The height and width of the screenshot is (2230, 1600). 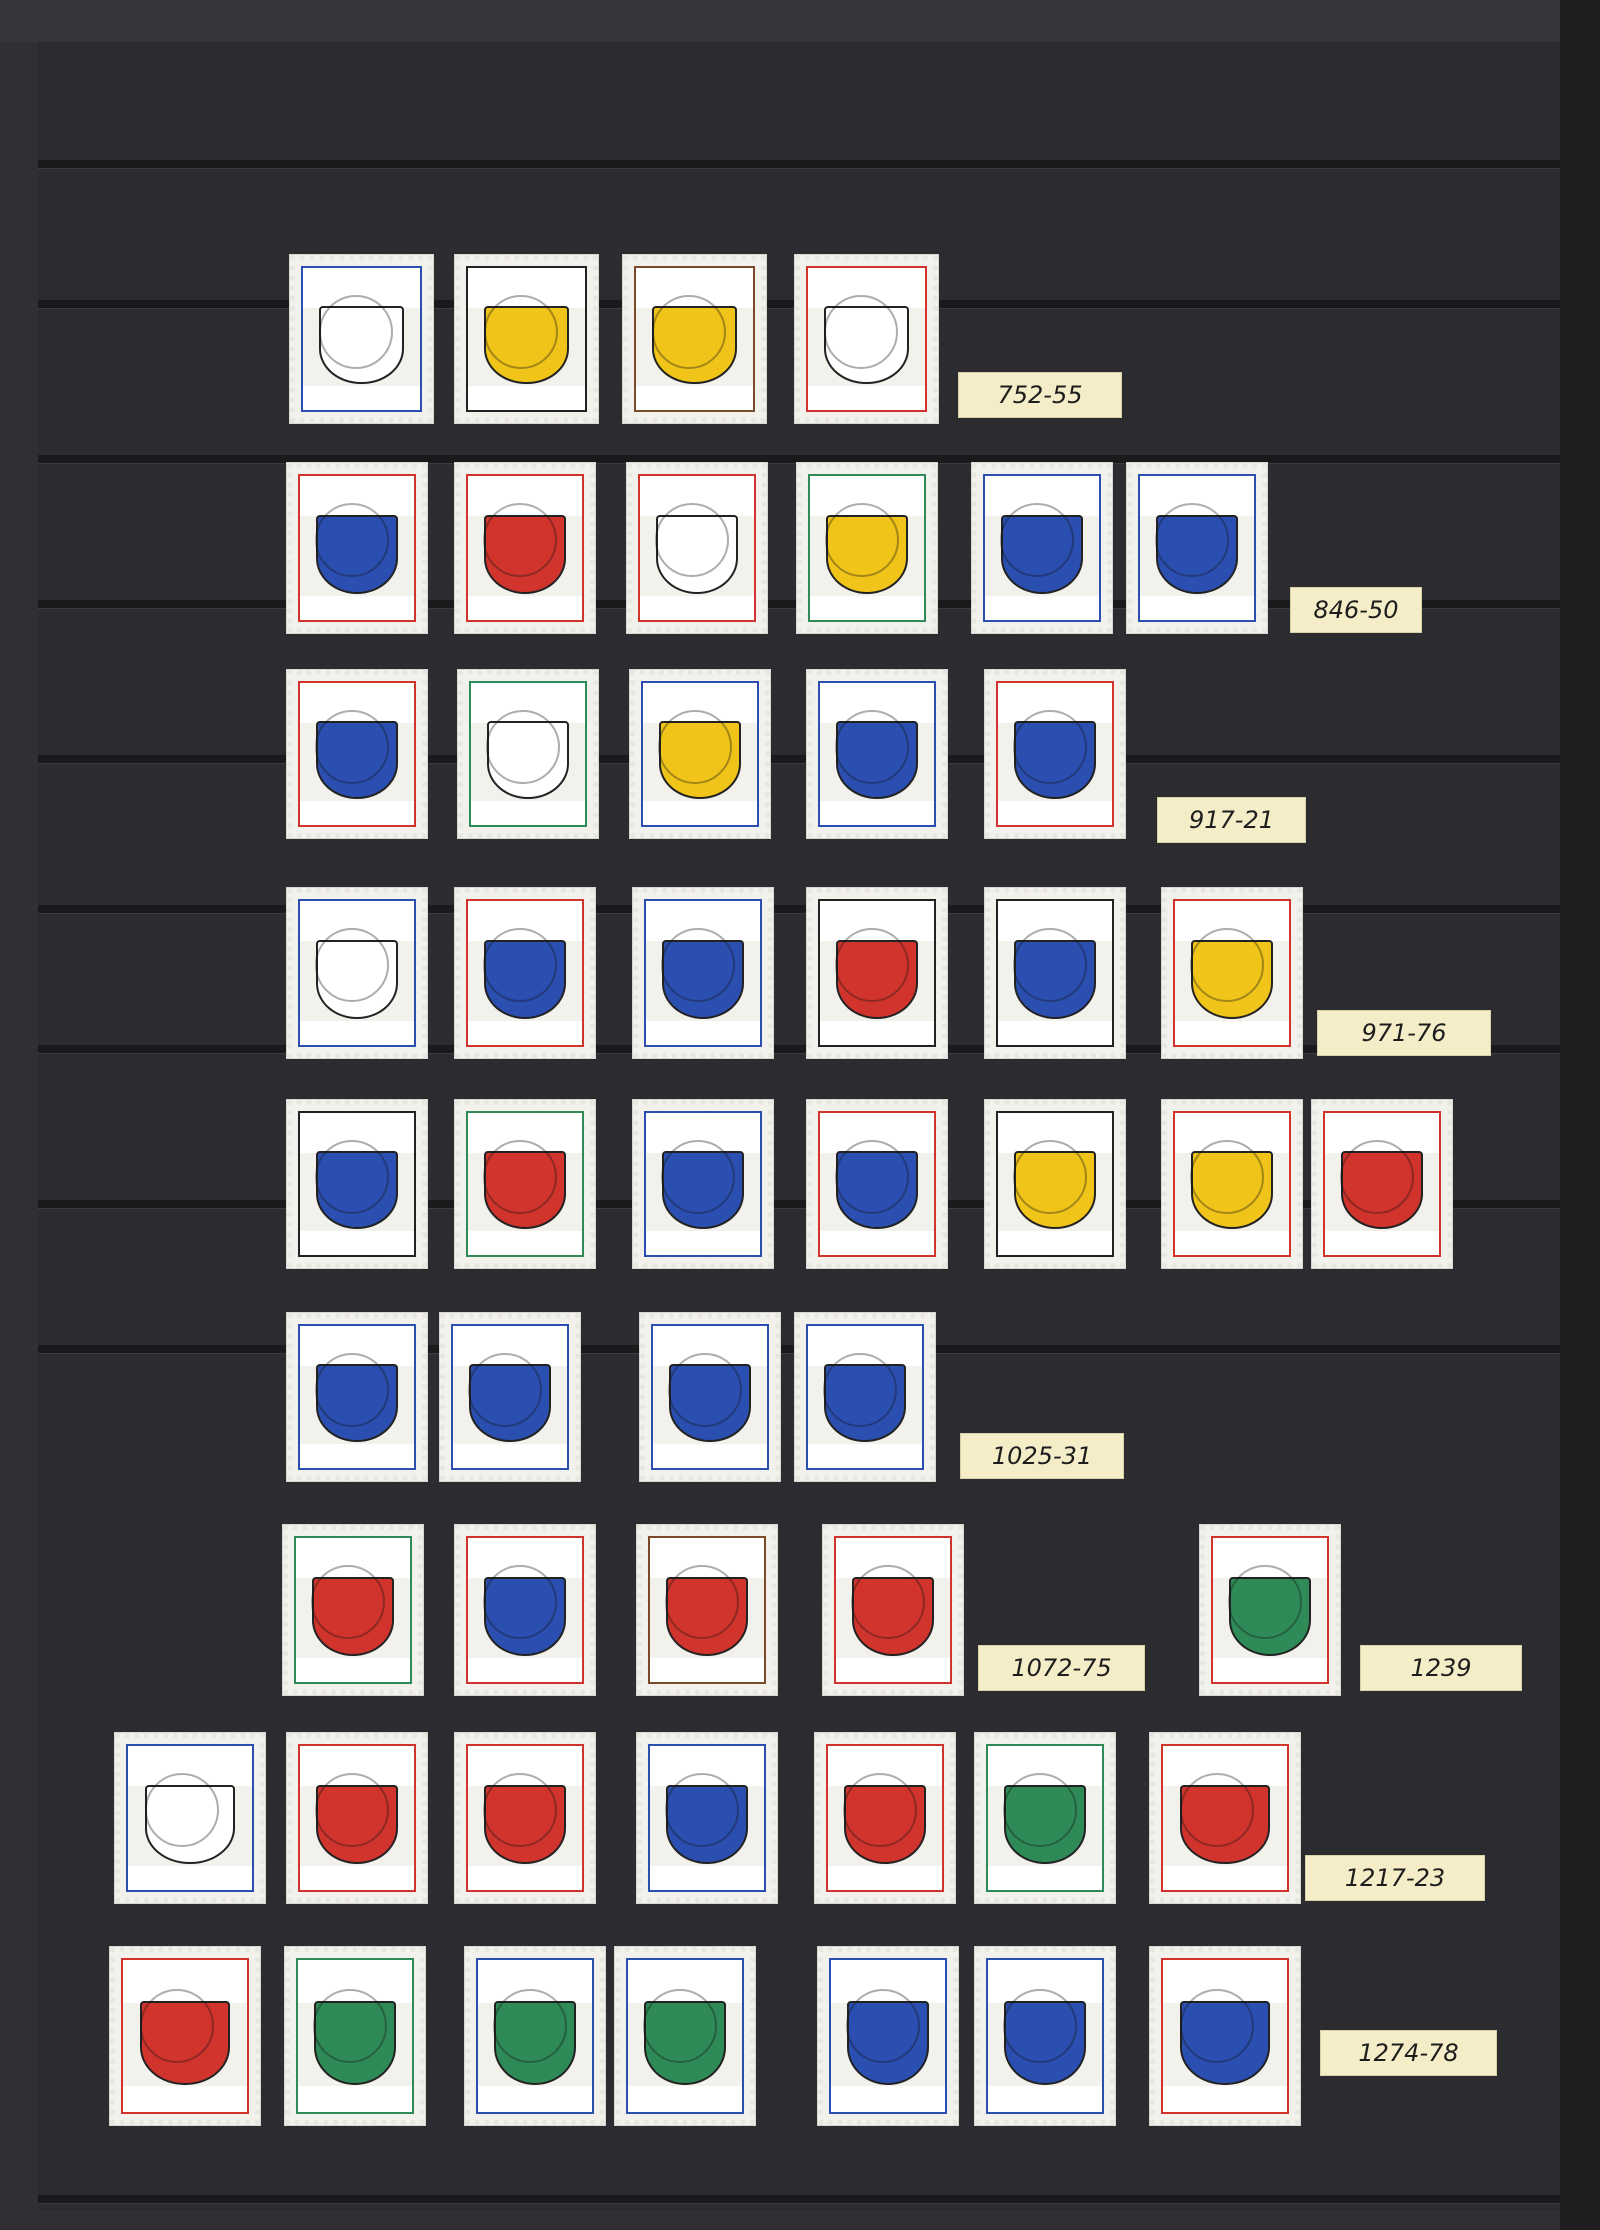 I want to click on catalogue-number-label: 752-55, so click(x=1040, y=395).